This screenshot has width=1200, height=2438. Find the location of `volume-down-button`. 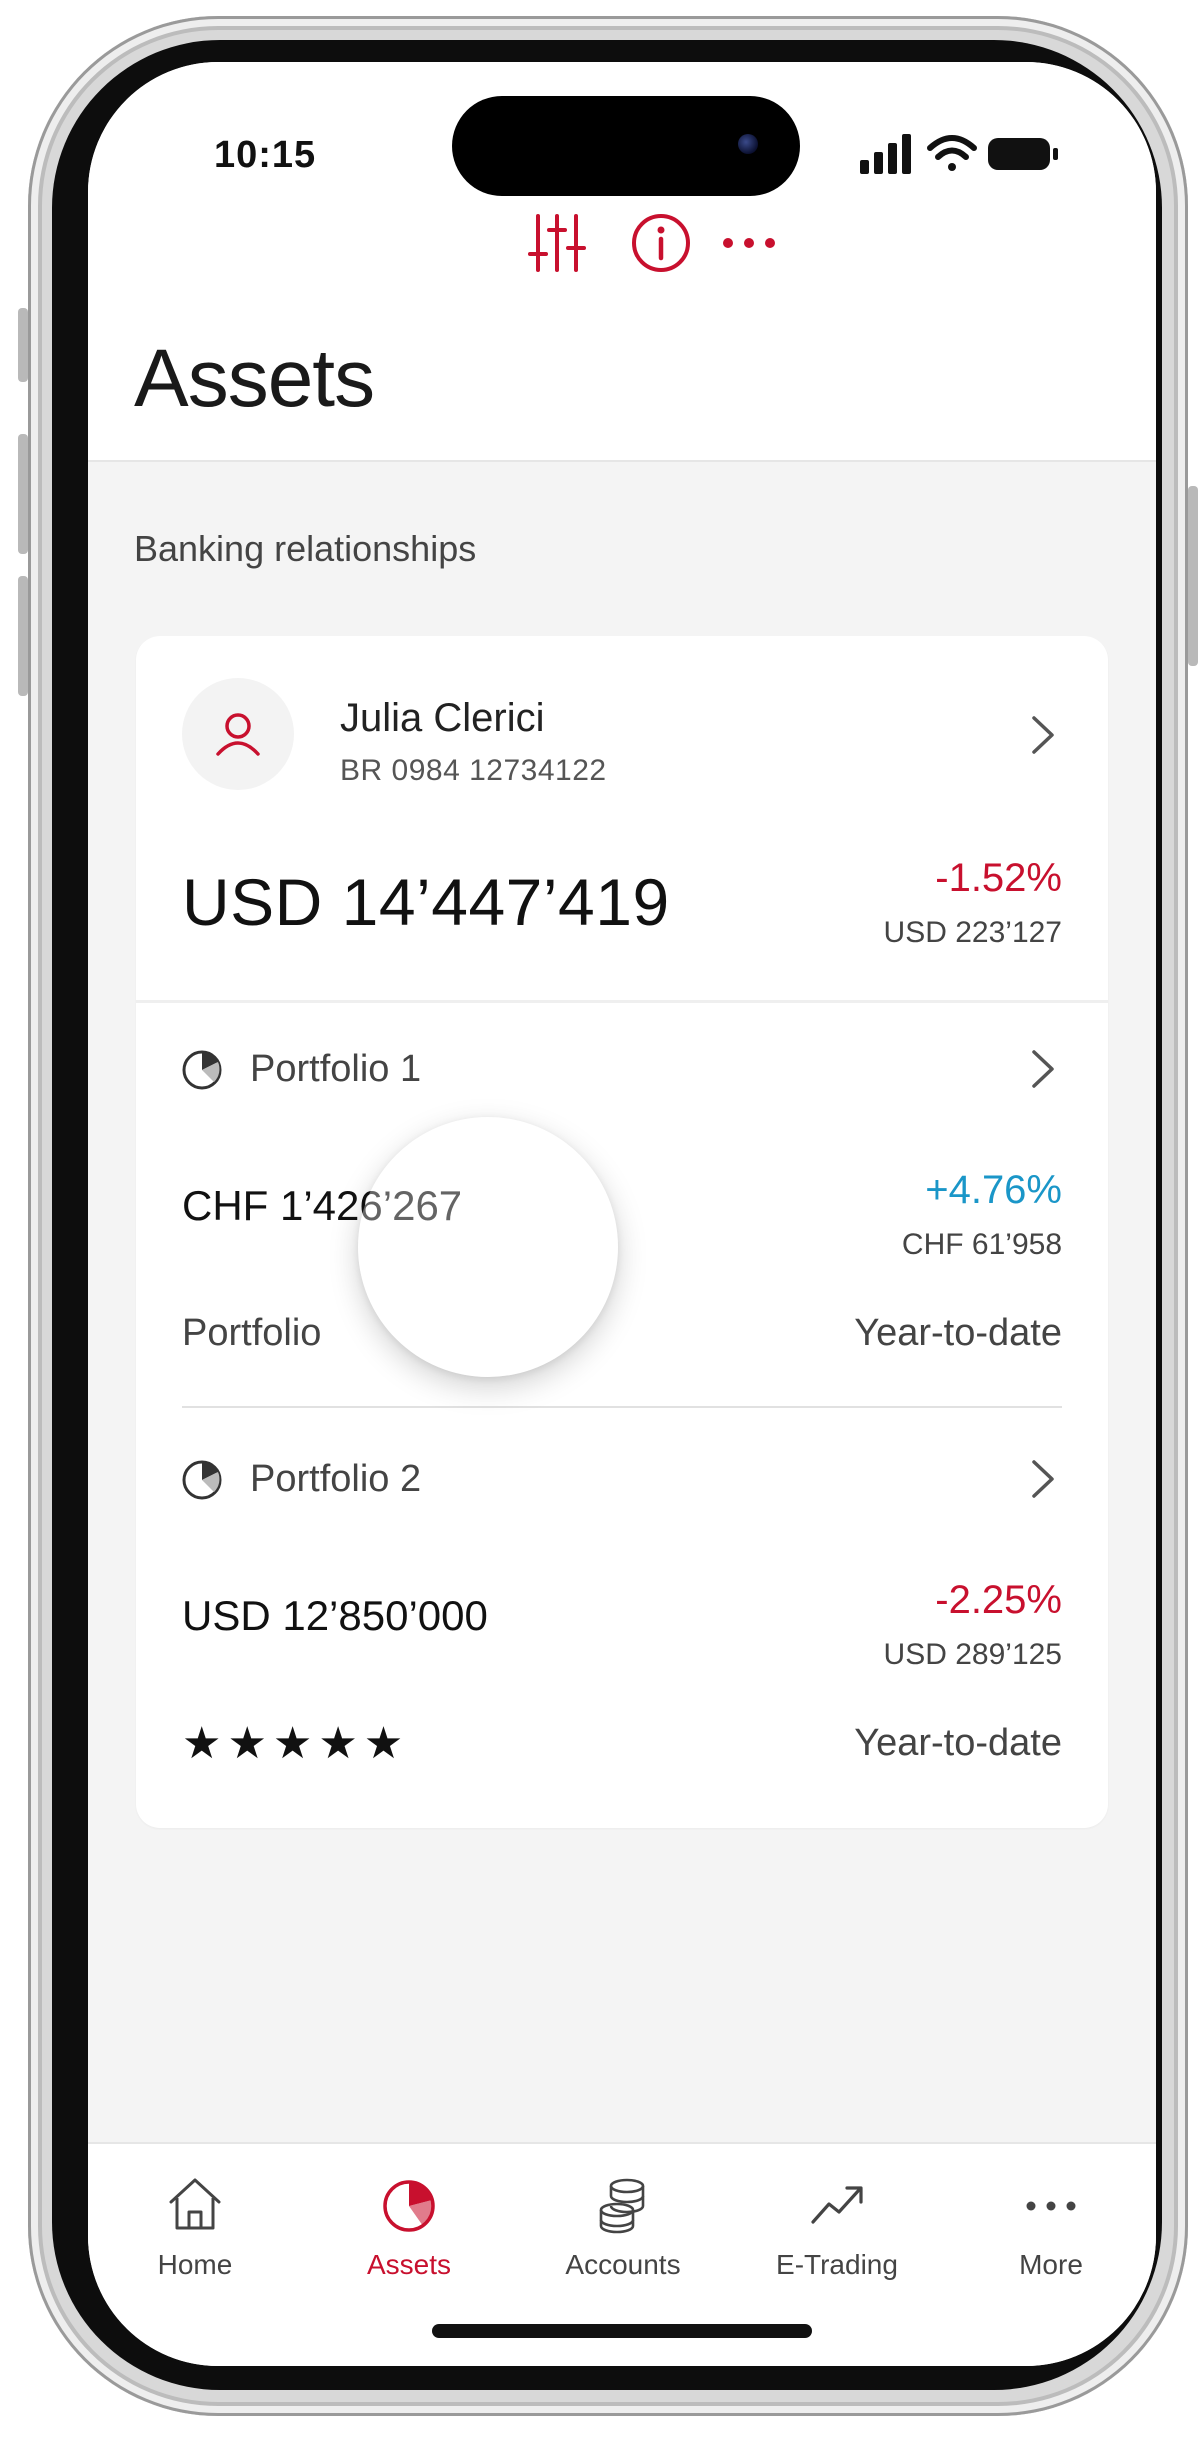

volume-down-button is located at coordinates (23, 636).